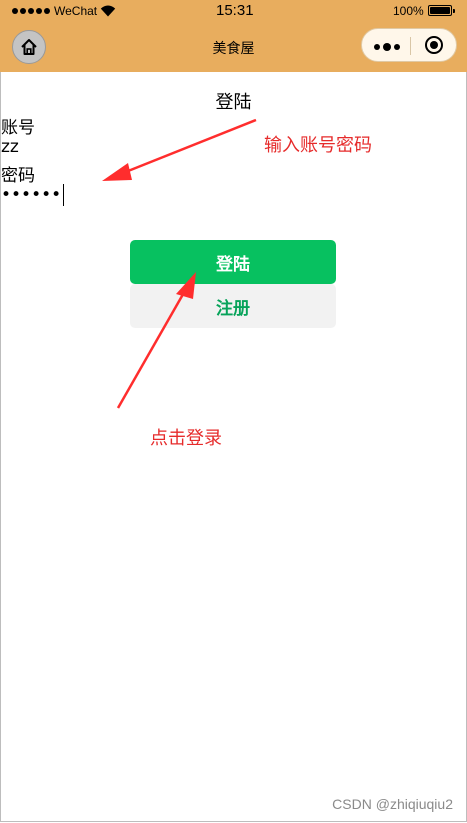 The image size is (467, 823). Describe the element at coordinates (441, 10) in the screenshot. I see `battery-icon` at that location.